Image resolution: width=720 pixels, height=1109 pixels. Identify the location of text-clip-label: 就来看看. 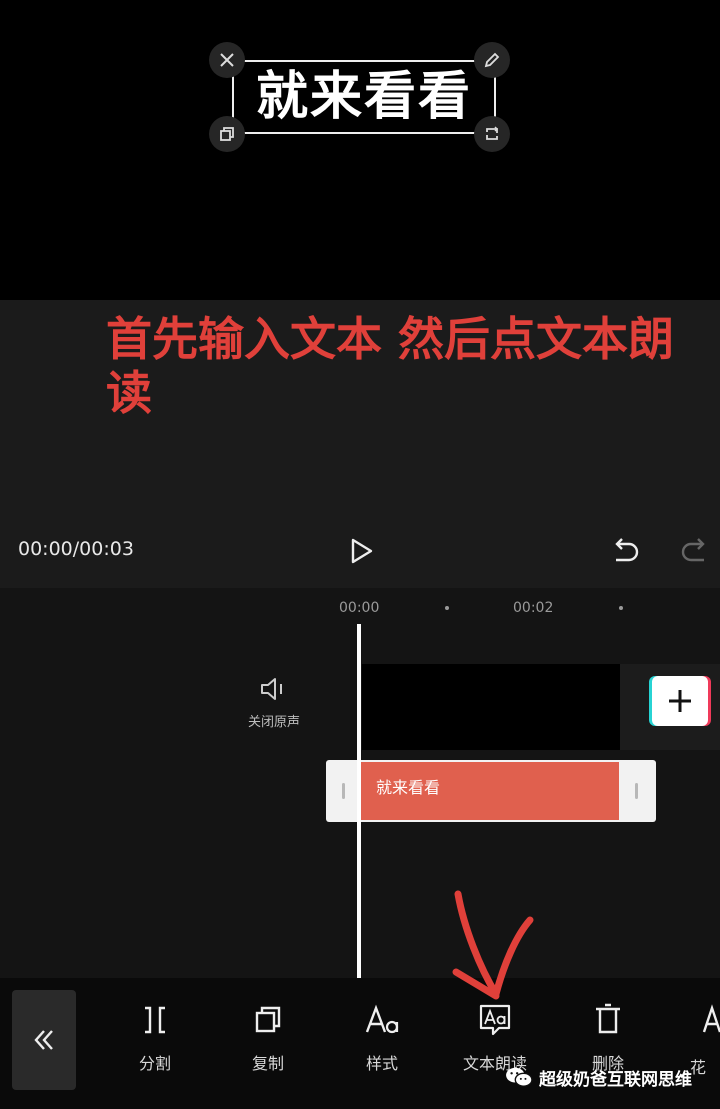
(408, 787).